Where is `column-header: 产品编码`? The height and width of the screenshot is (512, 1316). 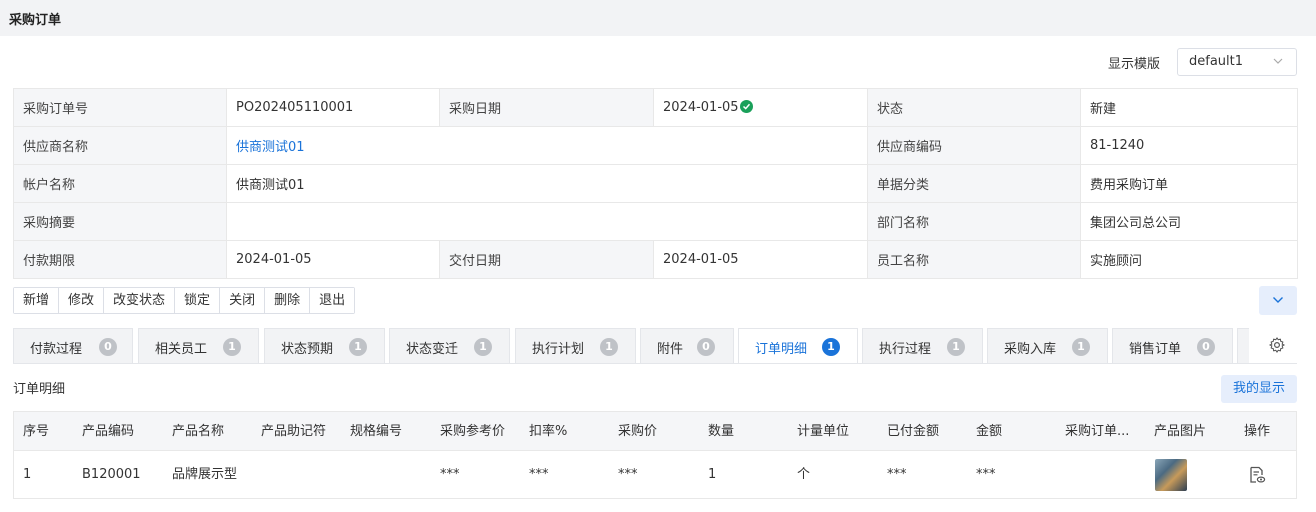 column-header: 产品编码 is located at coordinates (125, 431).